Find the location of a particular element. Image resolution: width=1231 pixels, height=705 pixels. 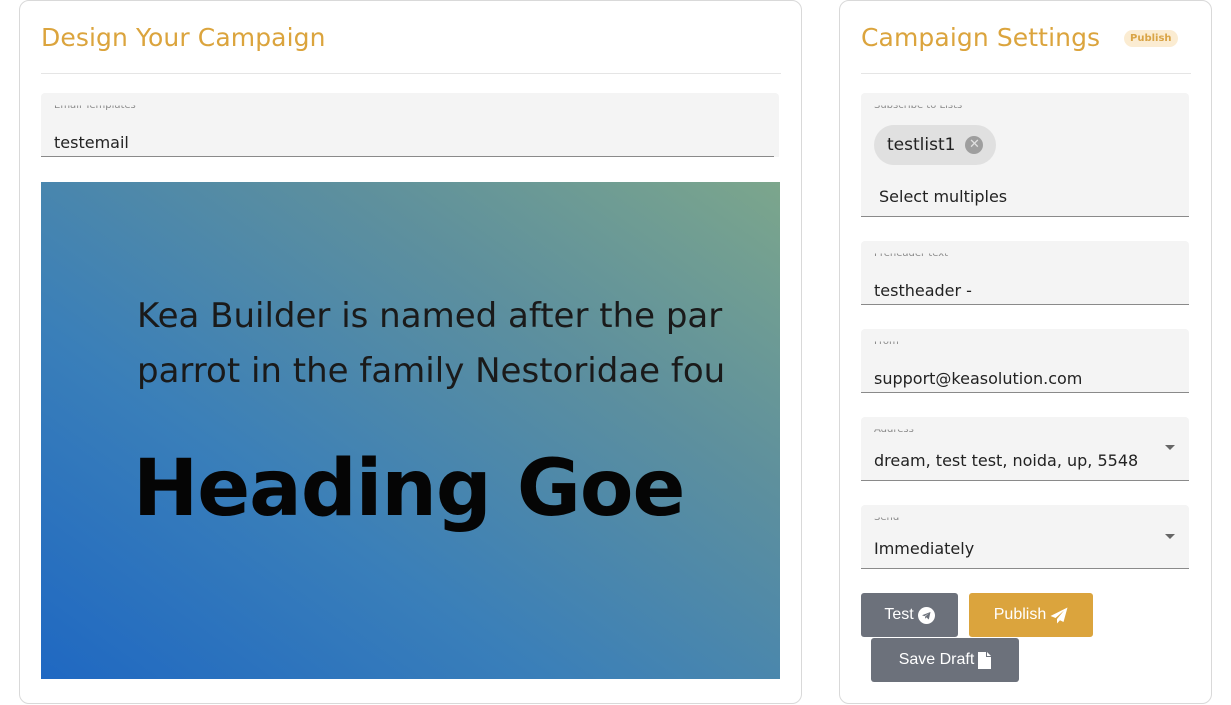

preheader-label: Preheader text is located at coordinates (911, 254).